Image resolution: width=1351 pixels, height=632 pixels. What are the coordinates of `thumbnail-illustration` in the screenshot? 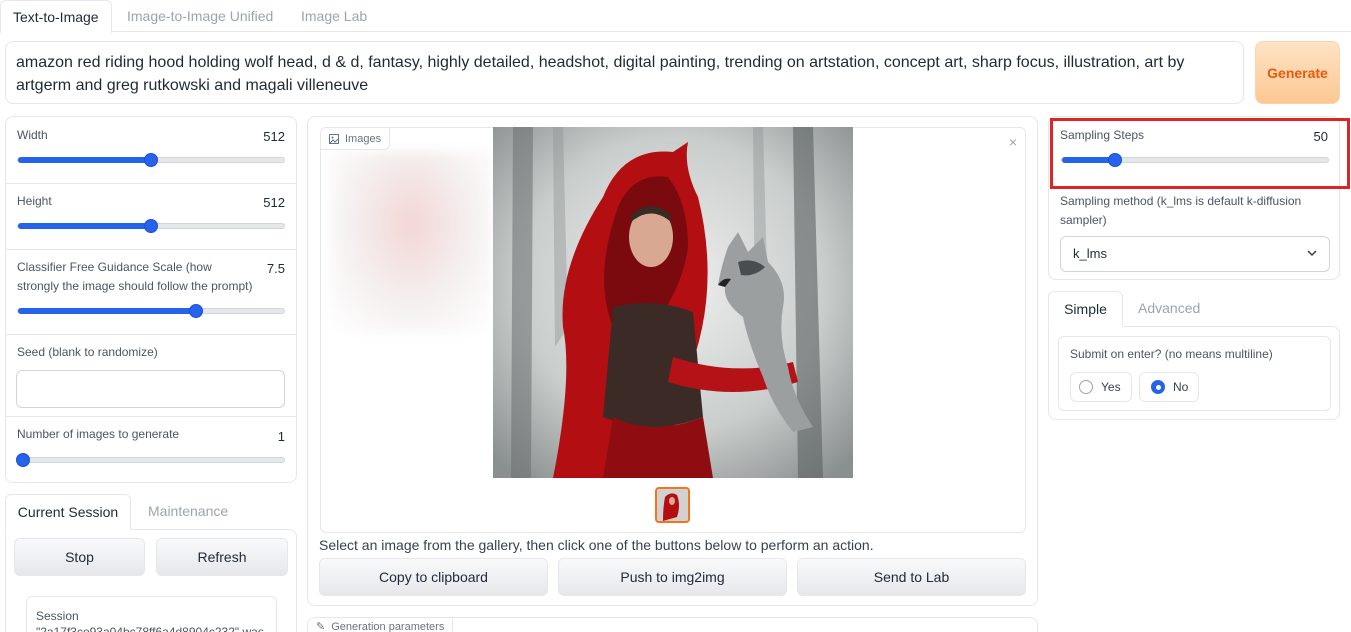 It's located at (672, 505).